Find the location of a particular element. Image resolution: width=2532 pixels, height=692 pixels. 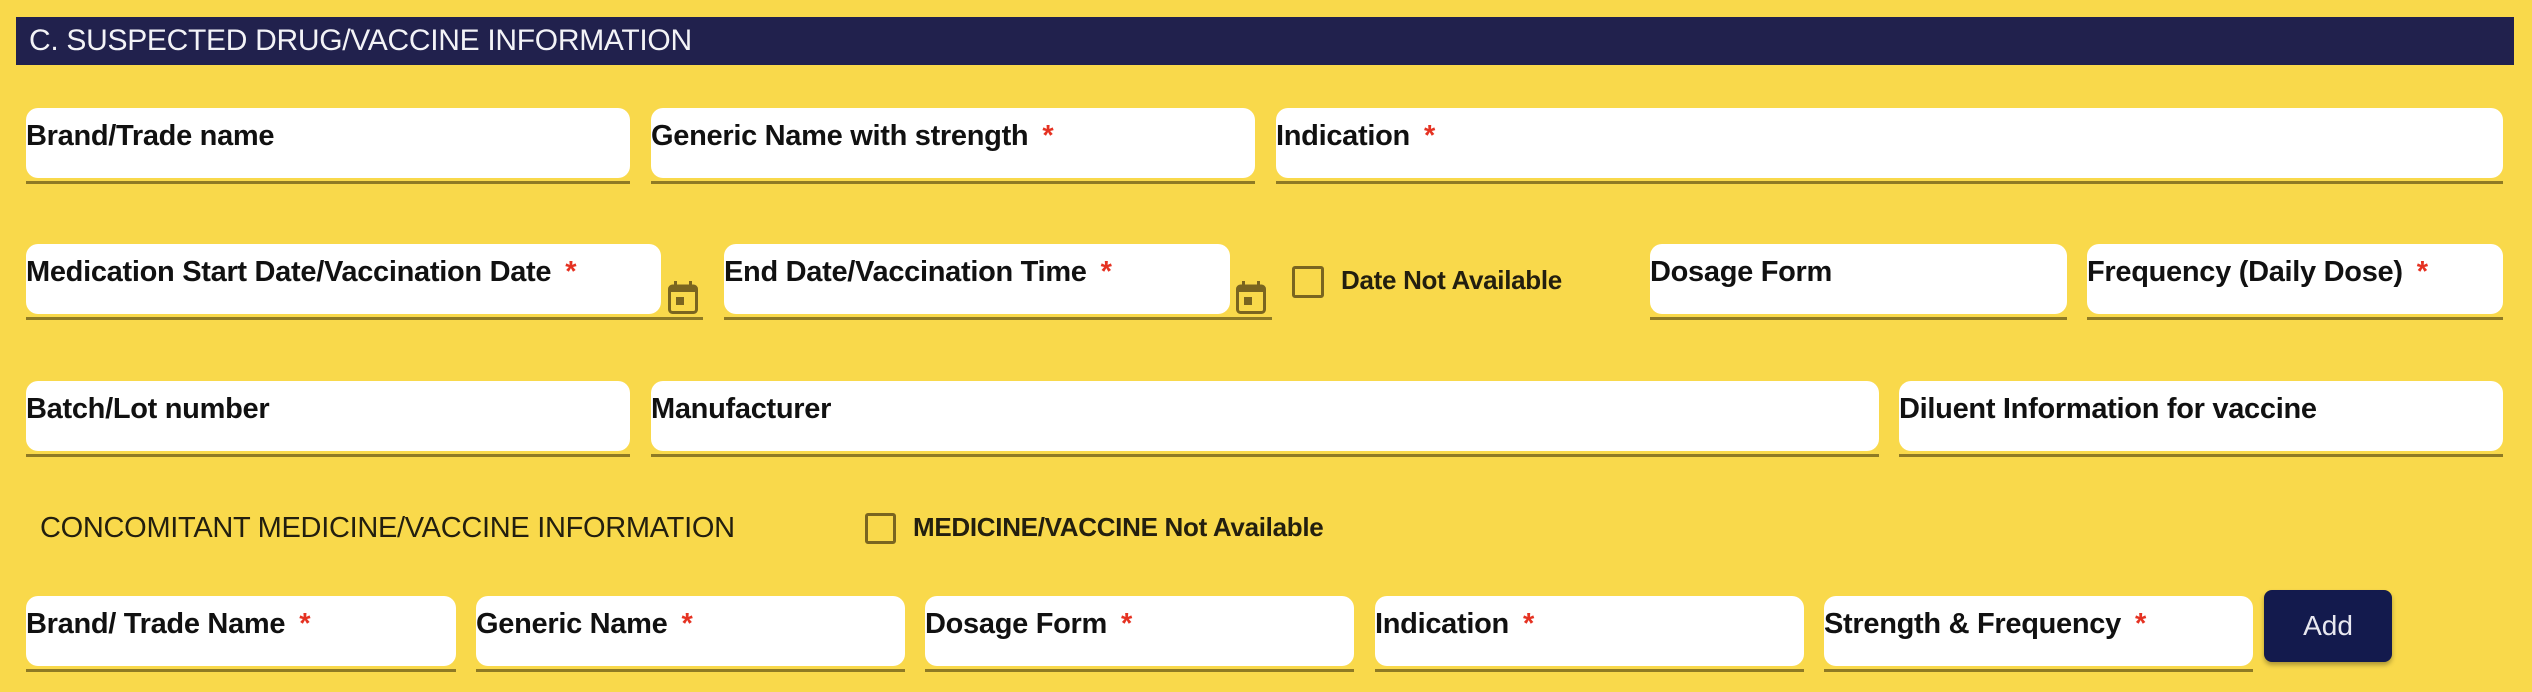

date-not-available-checkbox is located at coordinates (1308, 282).